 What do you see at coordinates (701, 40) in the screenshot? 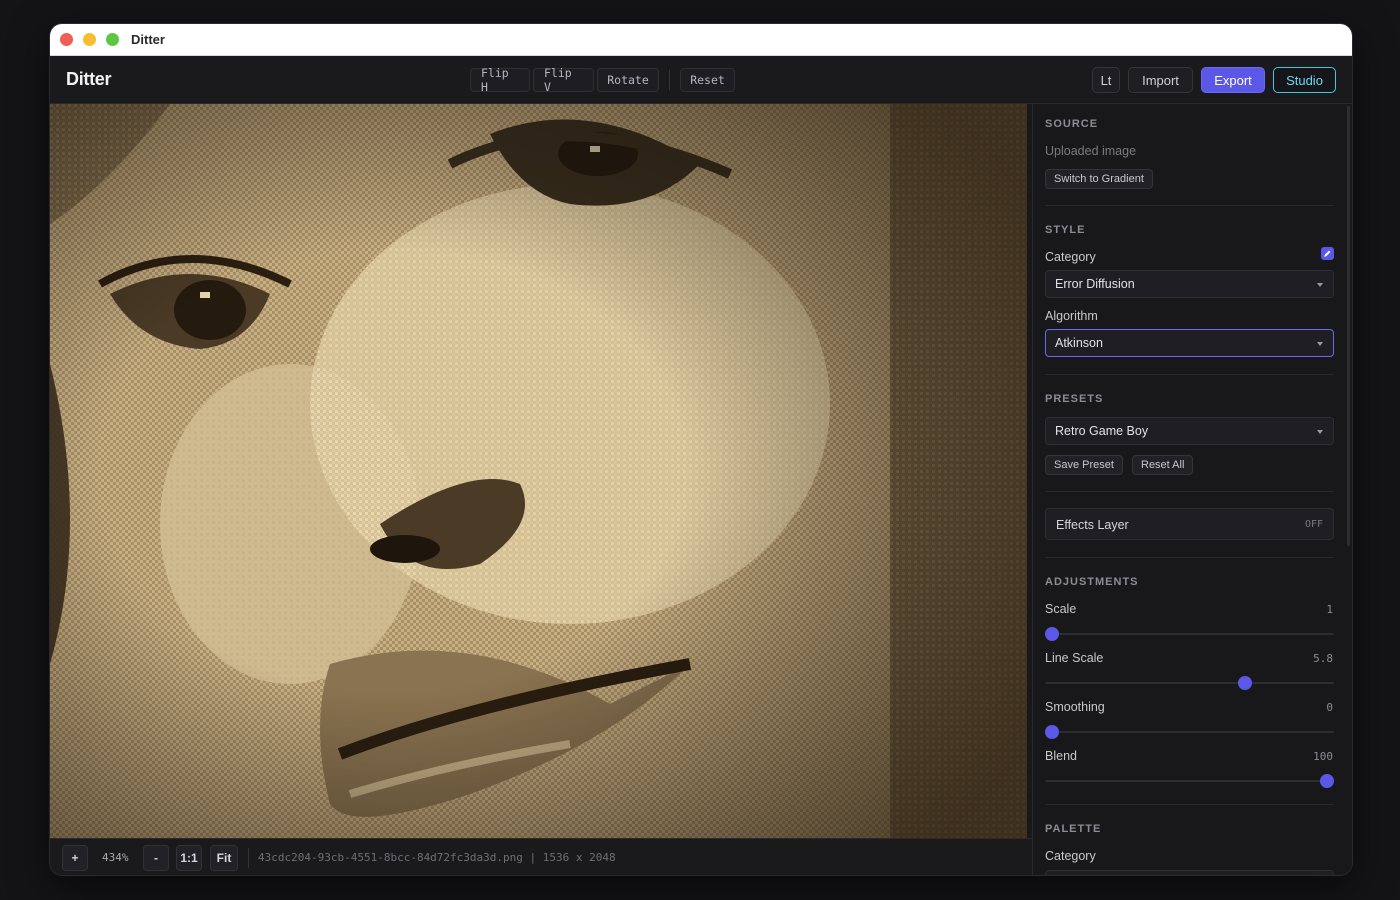
I see `title-bar: Ditter` at bounding box center [701, 40].